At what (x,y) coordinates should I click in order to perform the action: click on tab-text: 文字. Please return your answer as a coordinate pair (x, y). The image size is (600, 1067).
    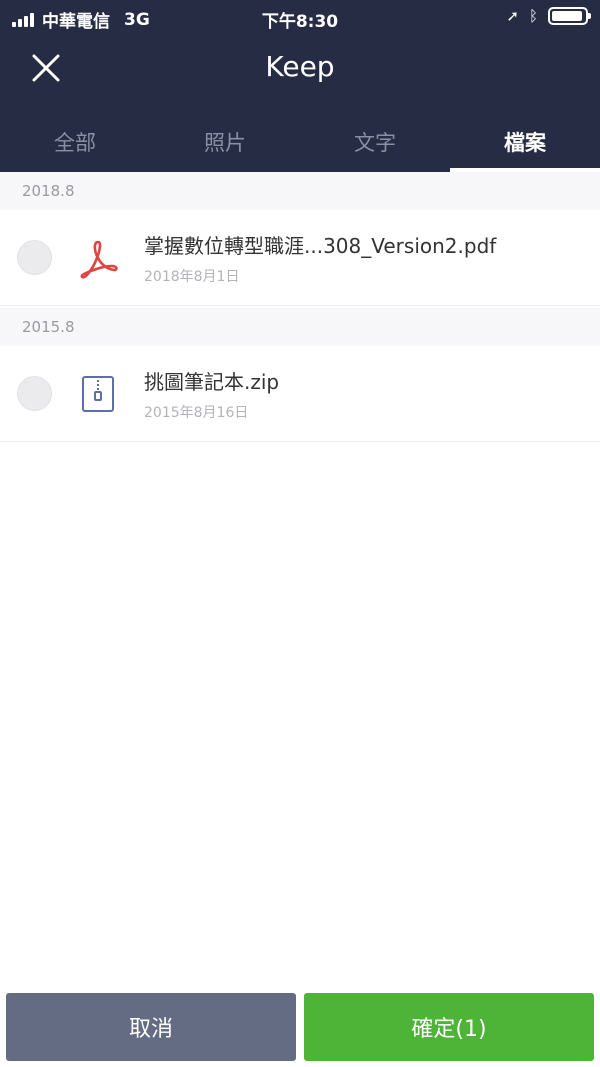
    Looking at the image, I should click on (375, 142).